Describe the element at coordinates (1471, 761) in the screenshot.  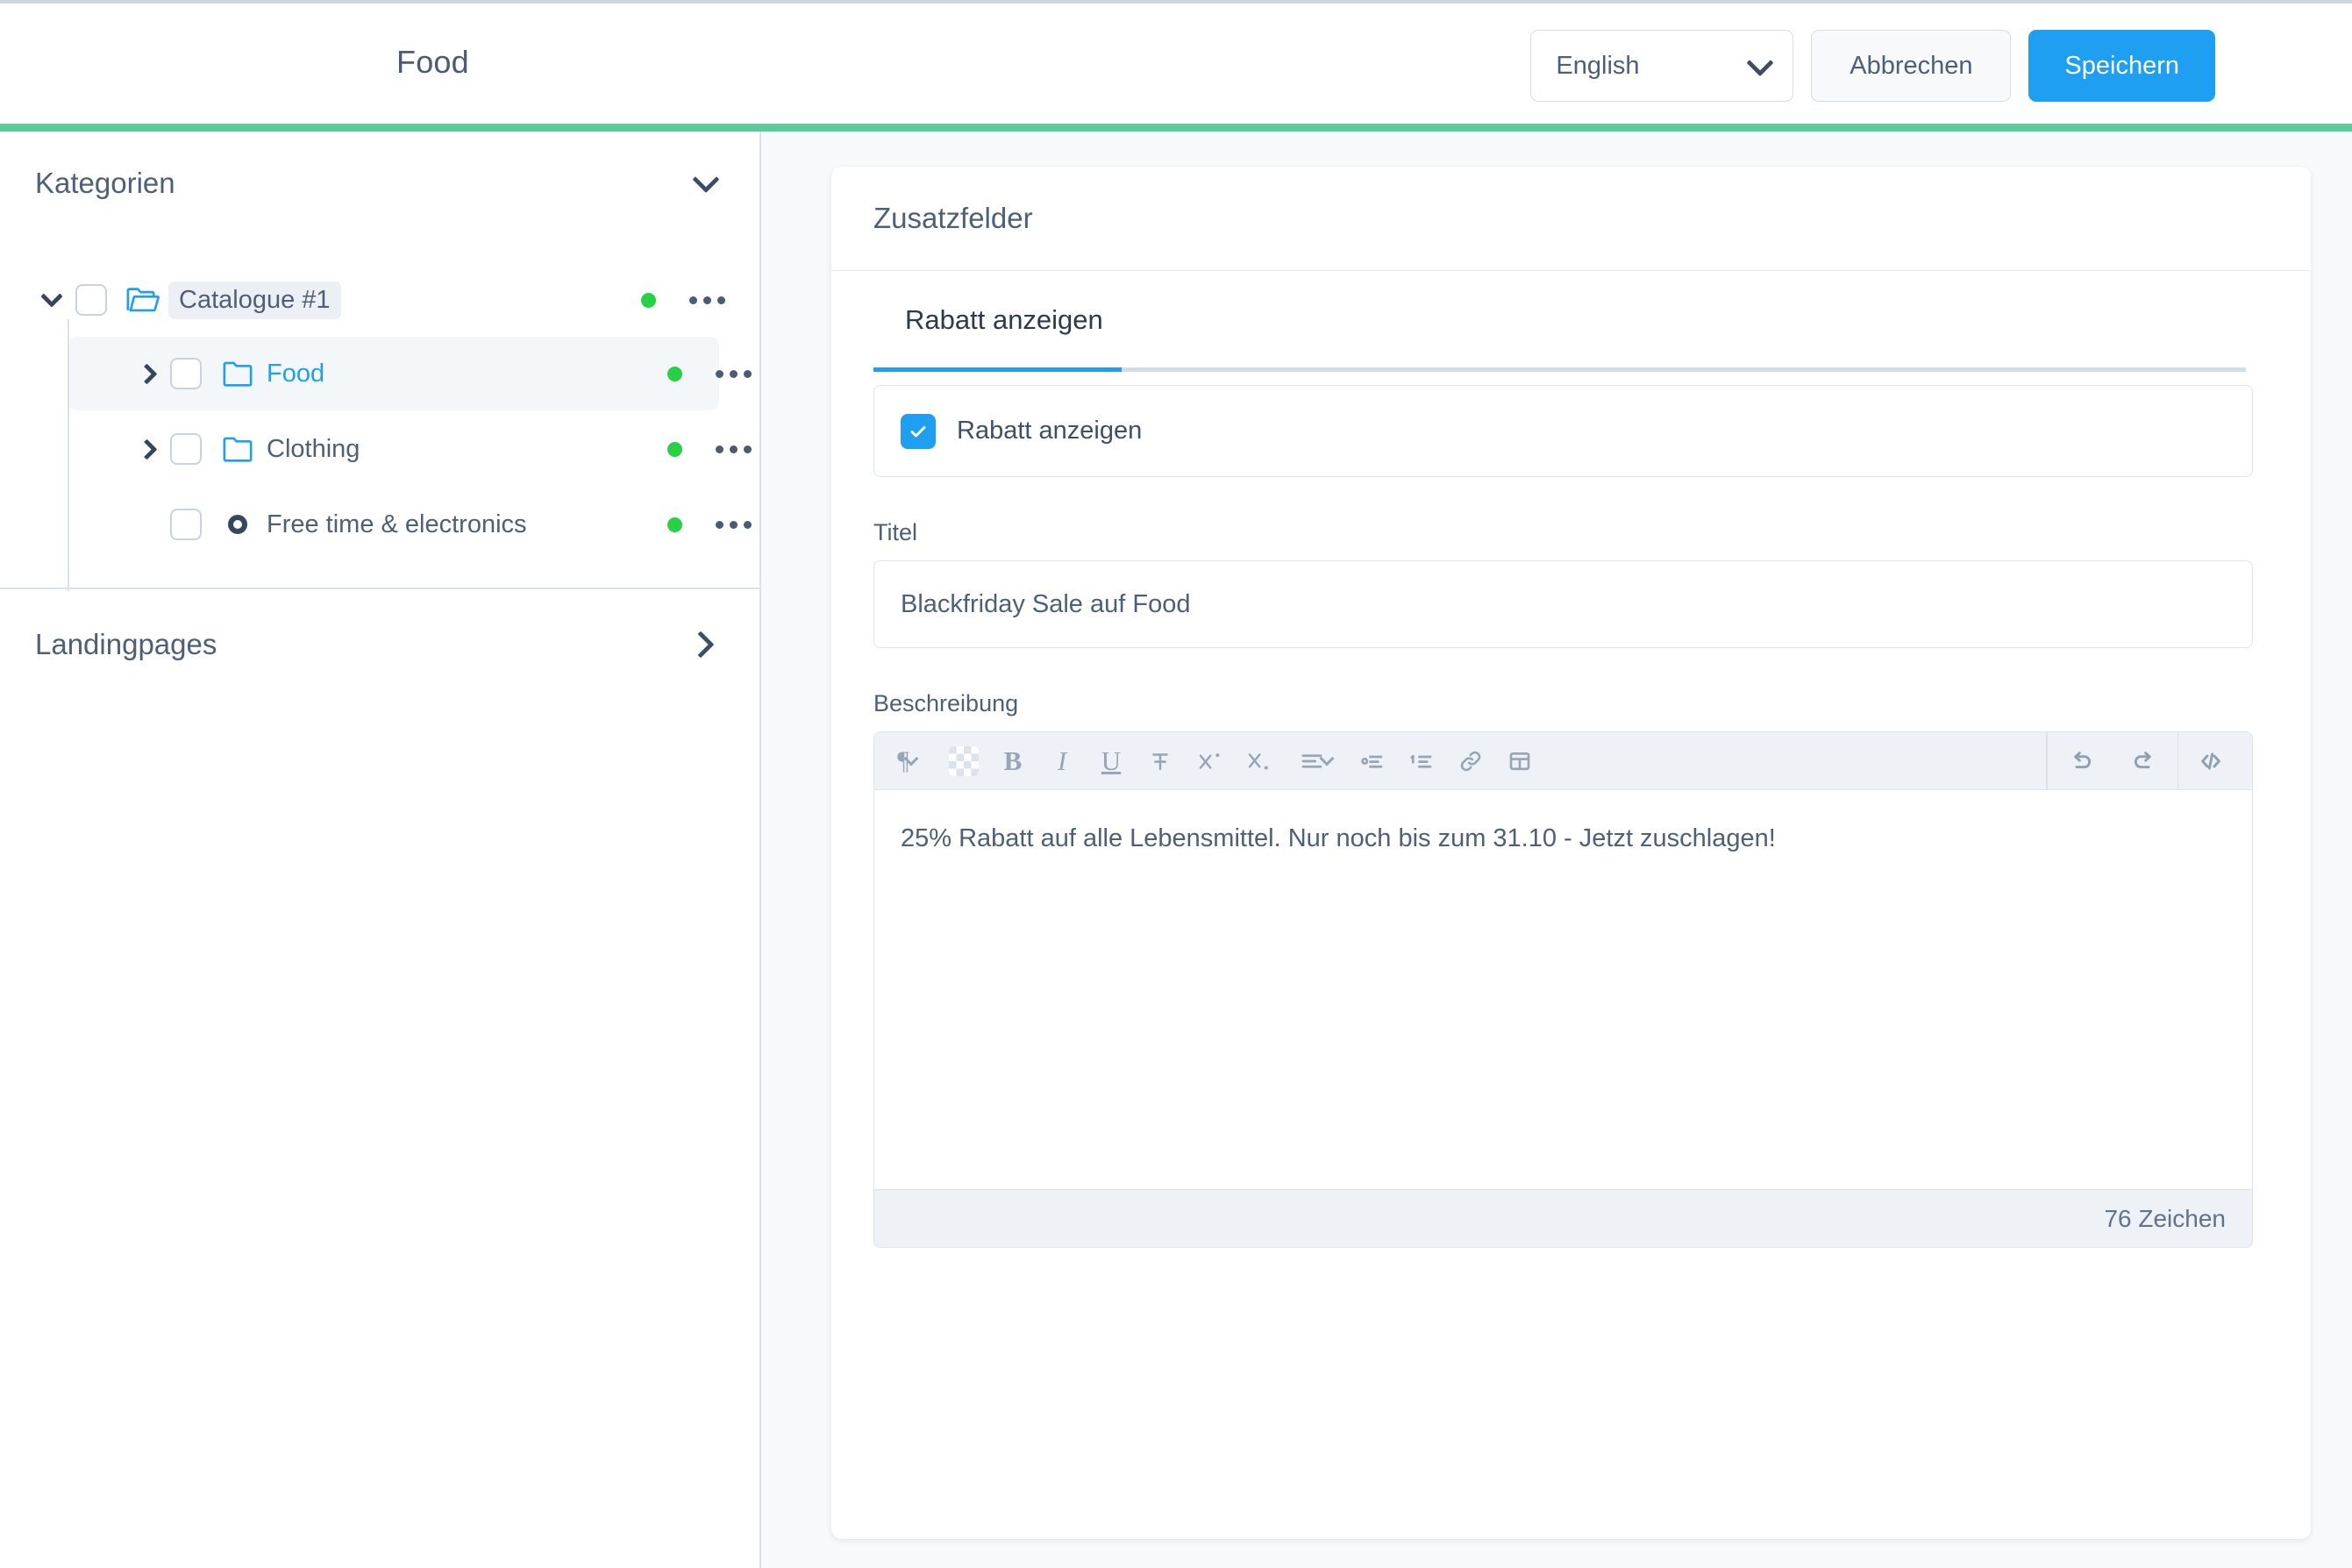
I see `link-icon` at that location.